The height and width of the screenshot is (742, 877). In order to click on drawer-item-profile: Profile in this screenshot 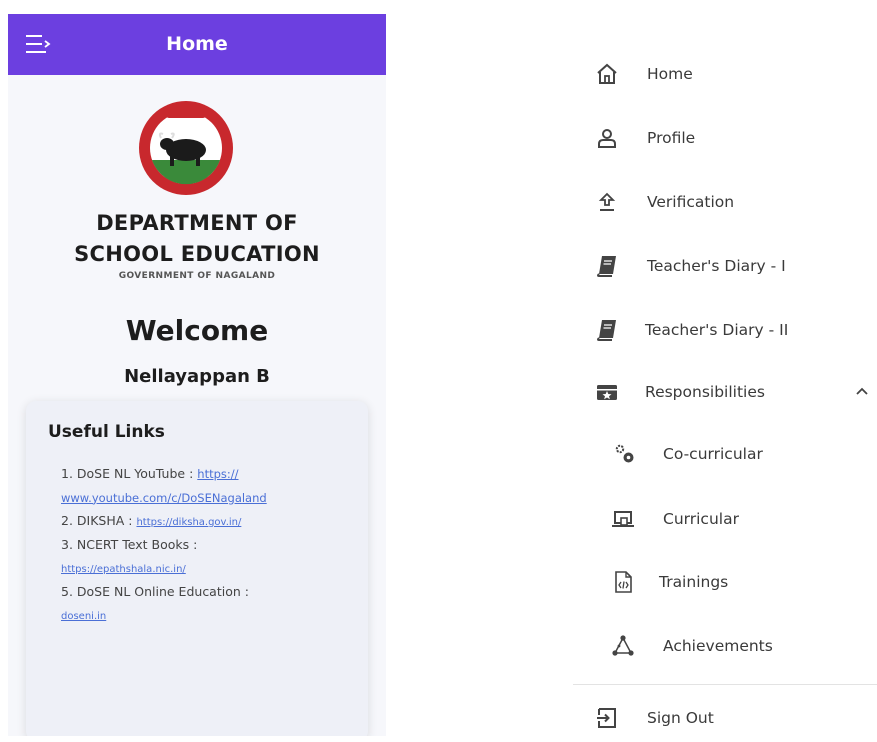, I will do `click(725, 138)`.